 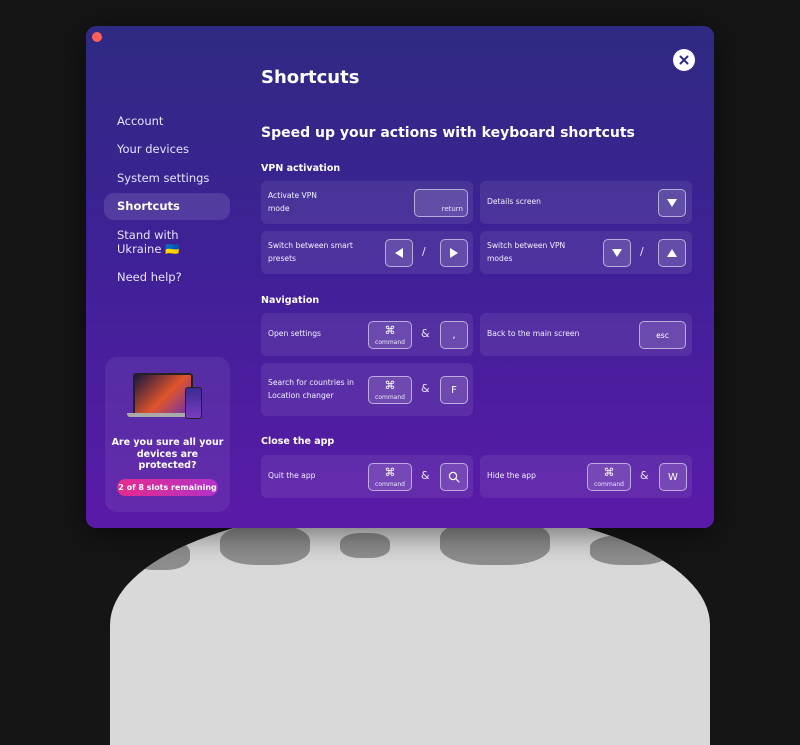 I want to click on search-key, so click(x=454, y=477).